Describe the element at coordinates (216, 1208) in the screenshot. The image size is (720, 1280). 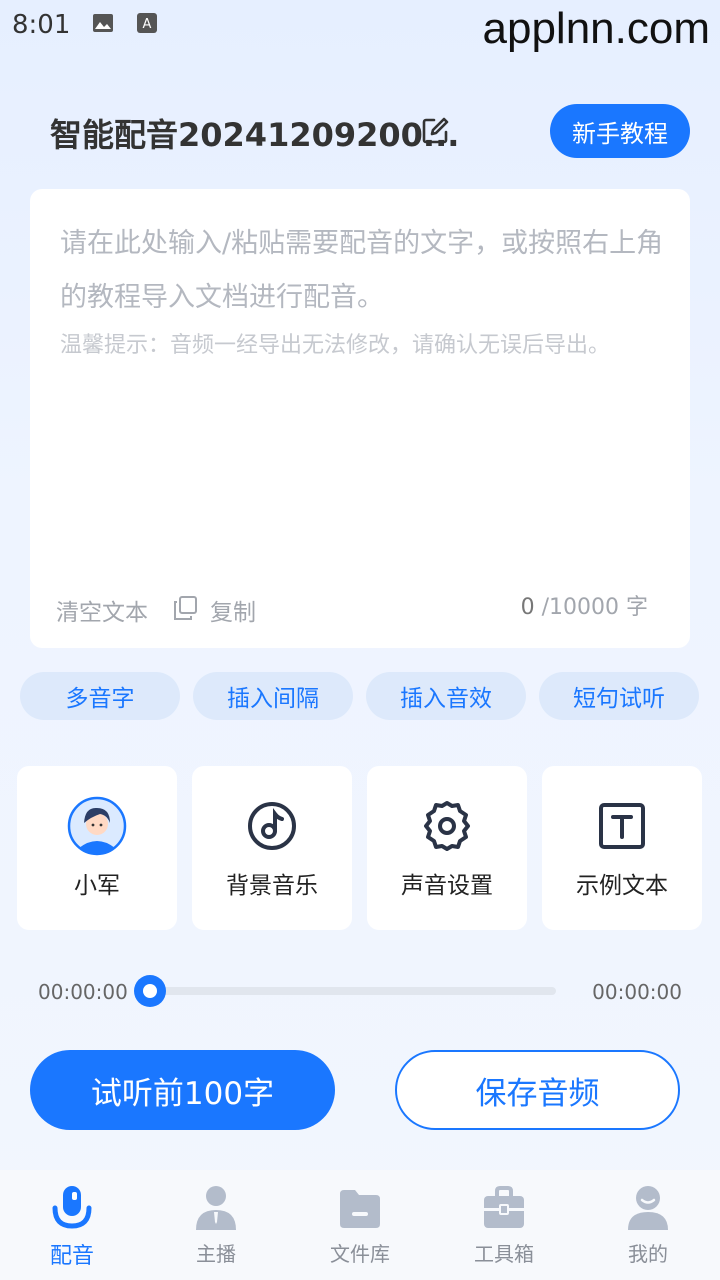
I see `person-icon` at that location.